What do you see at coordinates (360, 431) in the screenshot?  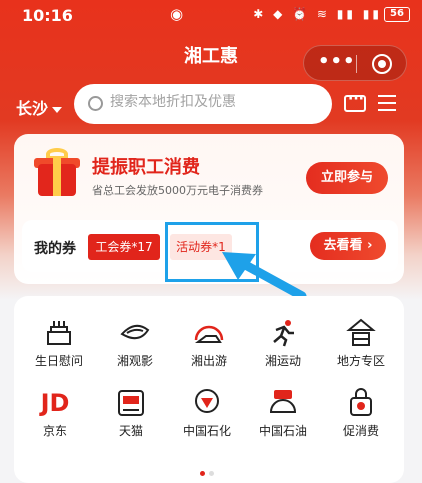 I see `grid-item-label: 促消费` at bounding box center [360, 431].